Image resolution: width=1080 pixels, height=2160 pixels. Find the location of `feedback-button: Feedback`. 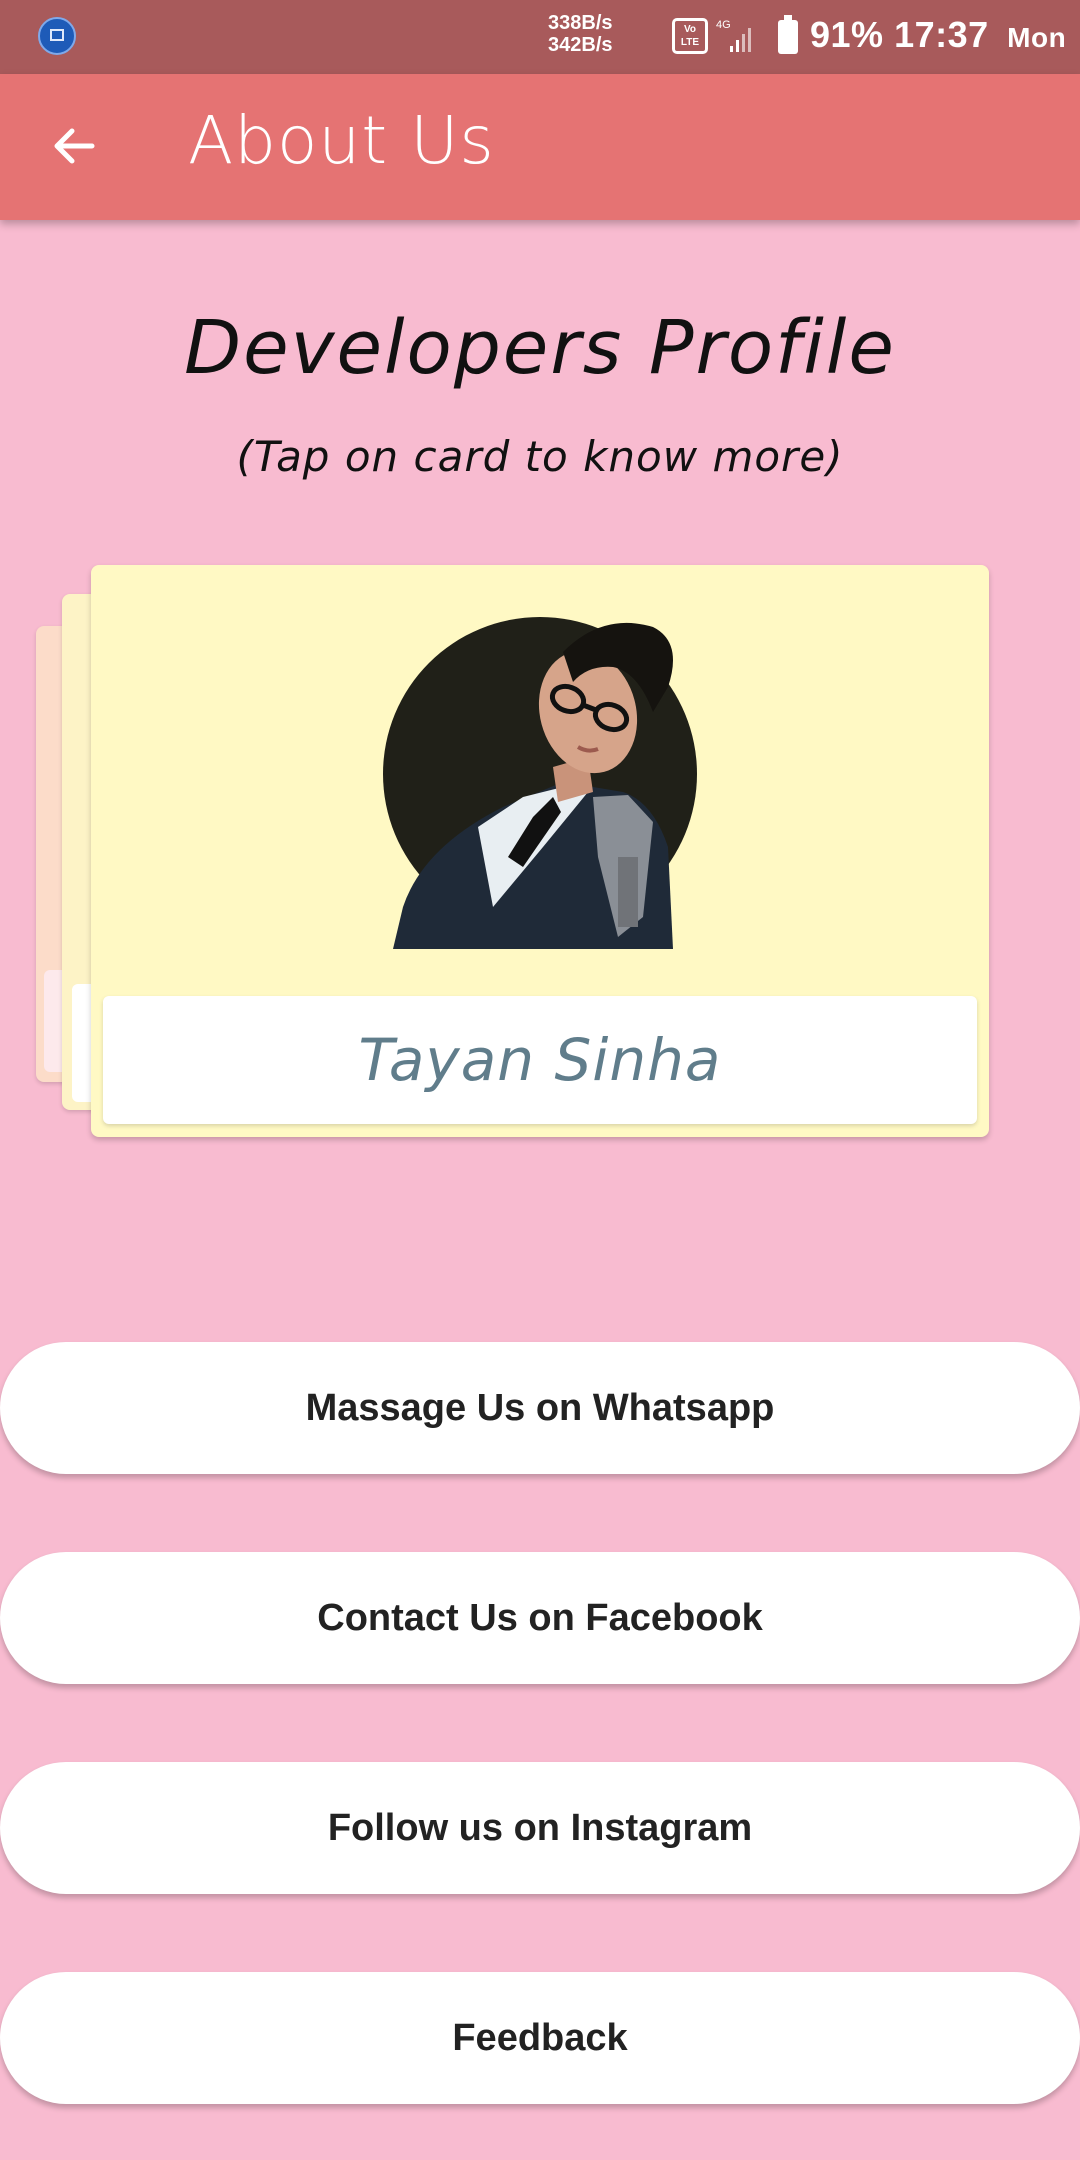

feedback-button: Feedback is located at coordinates (540, 2038).